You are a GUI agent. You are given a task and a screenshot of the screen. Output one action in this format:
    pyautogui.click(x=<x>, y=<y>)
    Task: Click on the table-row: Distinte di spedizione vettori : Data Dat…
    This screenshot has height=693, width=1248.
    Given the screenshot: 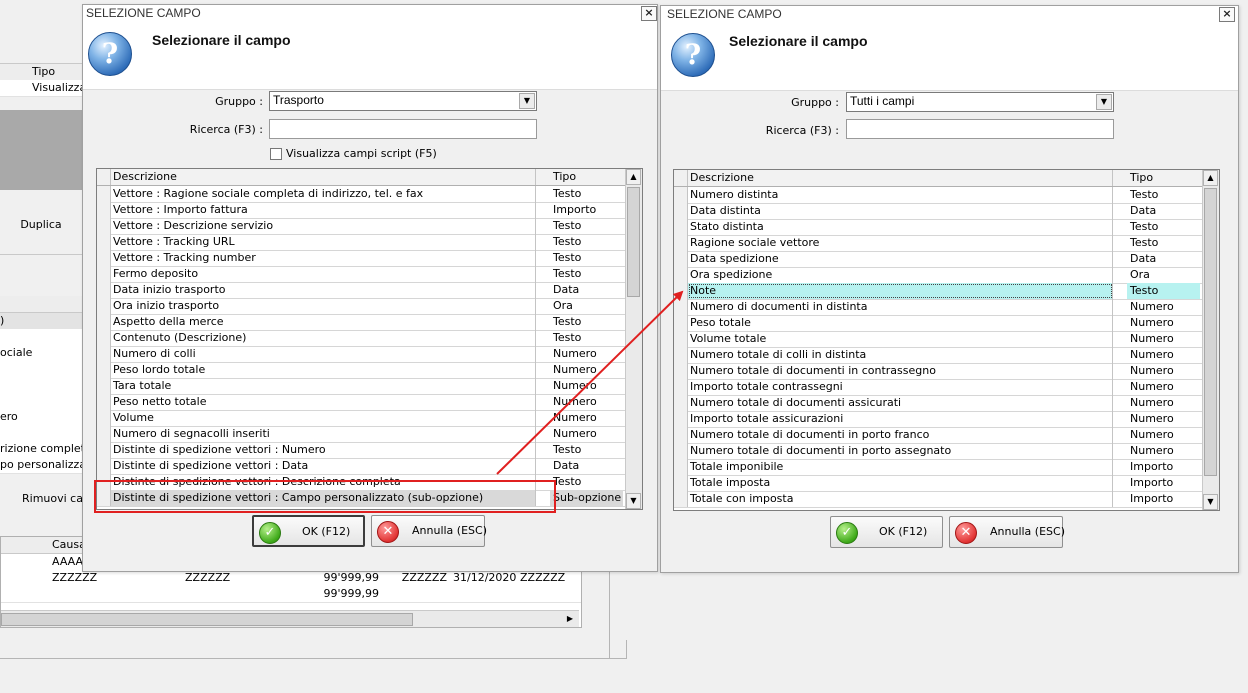 What is the action you would take?
    pyautogui.click(x=361, y=466)
    